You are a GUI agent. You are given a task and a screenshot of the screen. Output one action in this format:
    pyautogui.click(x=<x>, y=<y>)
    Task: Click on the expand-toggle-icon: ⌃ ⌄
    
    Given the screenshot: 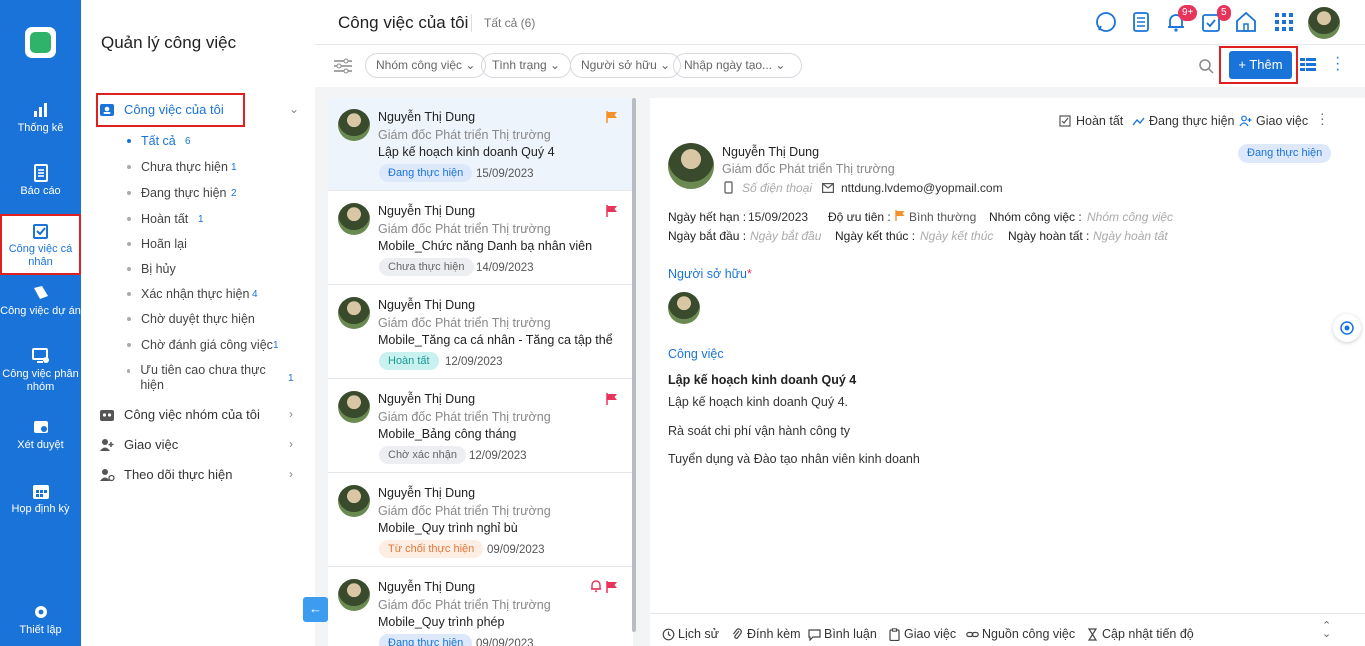 What is the action you would take?
    pyautogui.click(x=1326, y=630)
    